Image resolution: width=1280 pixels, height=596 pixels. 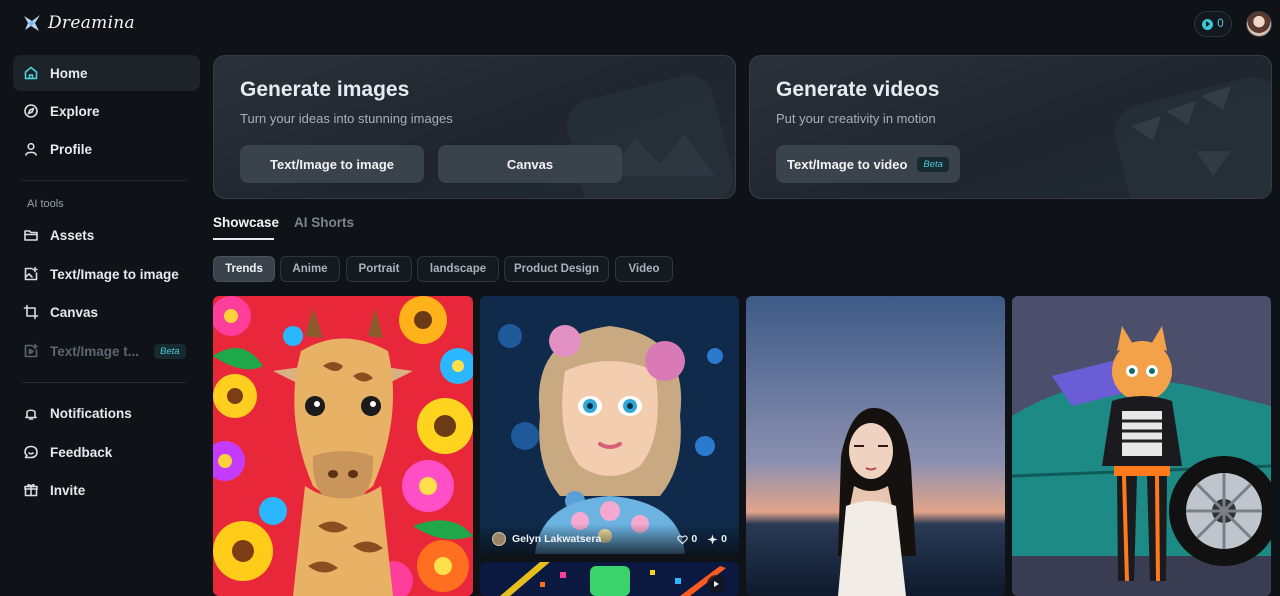 I want to click on sidebar-item-label: Canvas, so click(x=74, y=312).